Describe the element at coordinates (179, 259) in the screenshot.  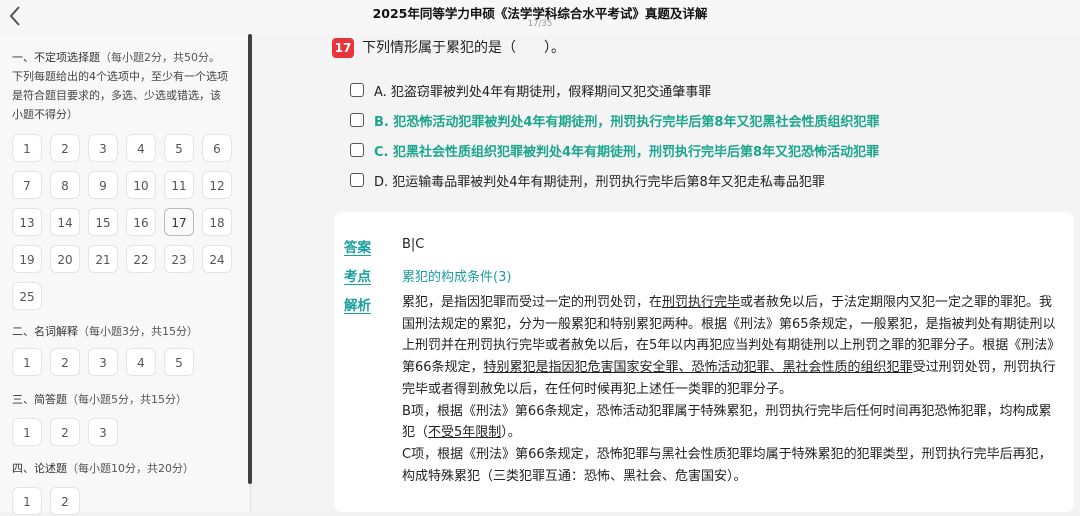
I see `question-nav-button: 23` at that location.